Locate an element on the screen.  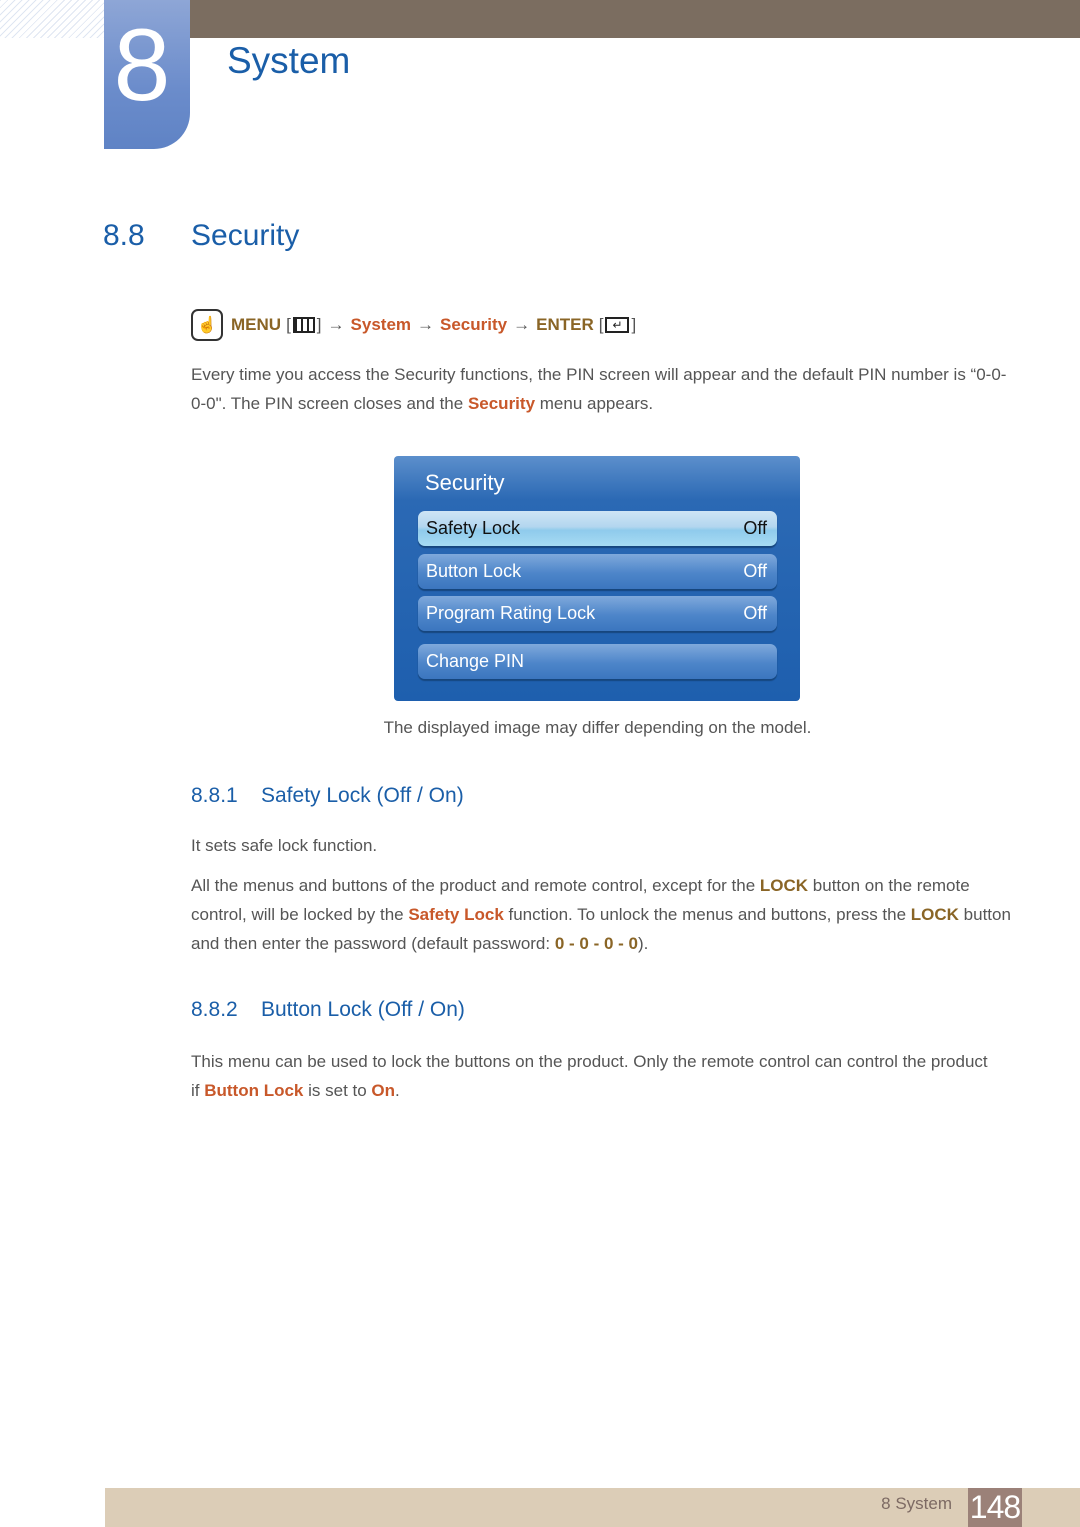
on-highlight: On is located at coordinates (383, 1090).